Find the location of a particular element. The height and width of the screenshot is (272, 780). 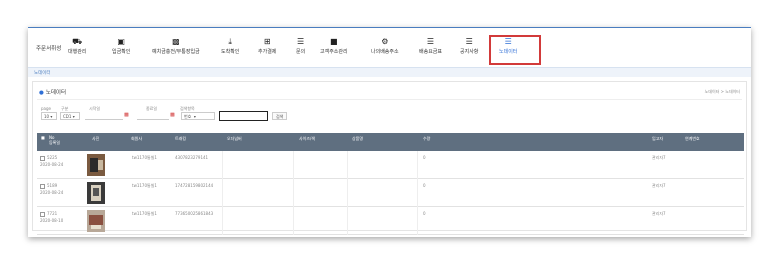

header-product-name: 상품명 is located at coordinates (358, 138).